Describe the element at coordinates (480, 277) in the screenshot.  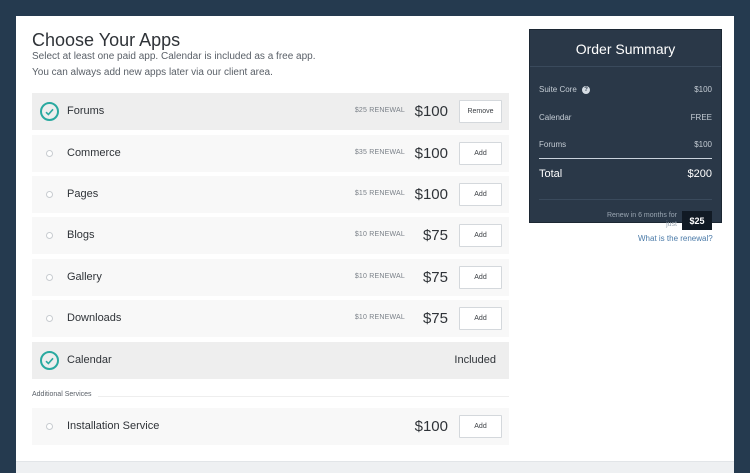
I see `add-gallery-button: Add` at that location.